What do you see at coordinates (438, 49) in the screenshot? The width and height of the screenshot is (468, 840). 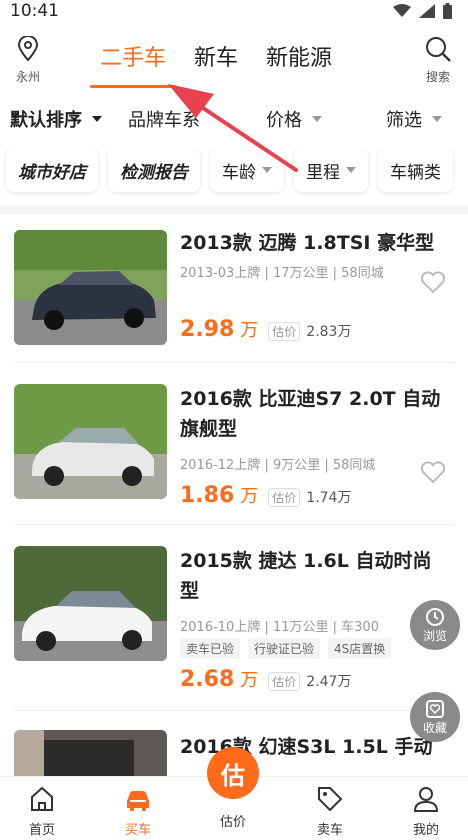 I see `search-icon` at bounding box center [438, 49].